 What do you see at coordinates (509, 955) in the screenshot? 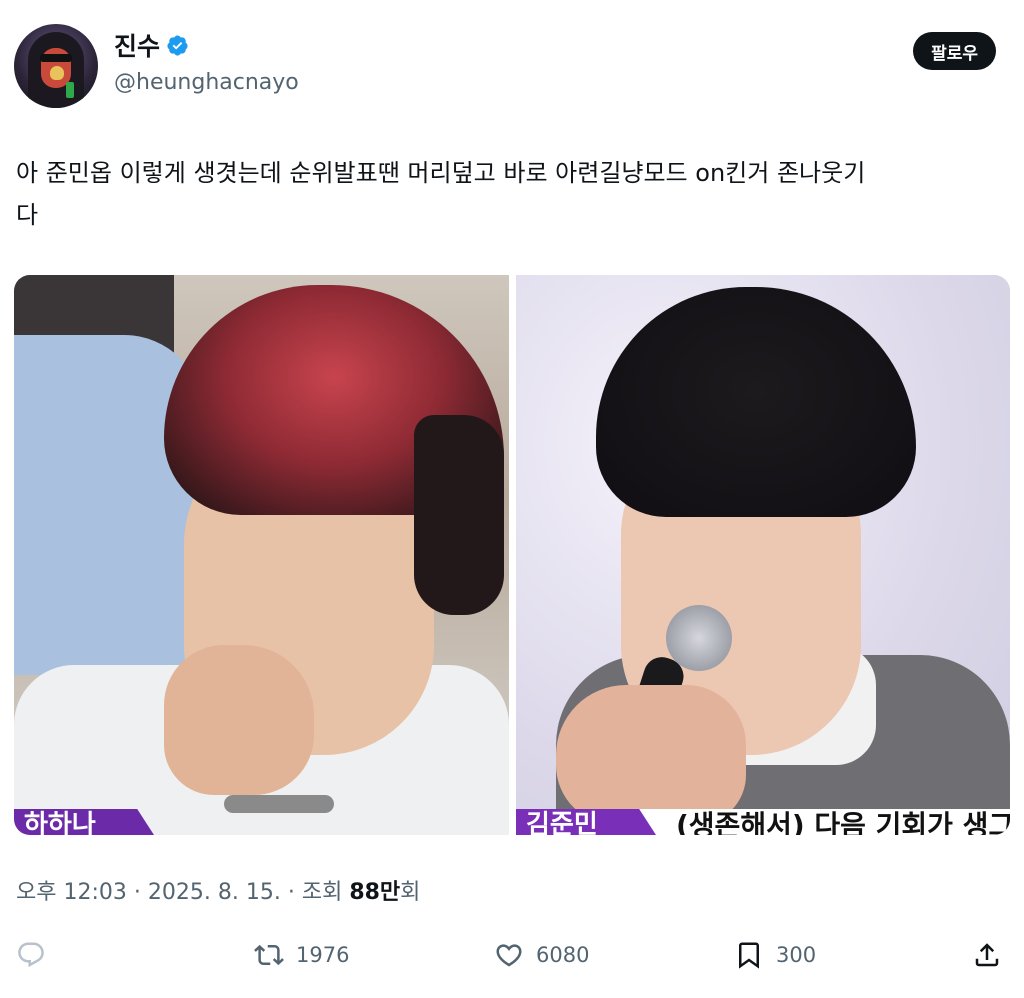
I see `heart-icon` at bounding box center [509, 955].